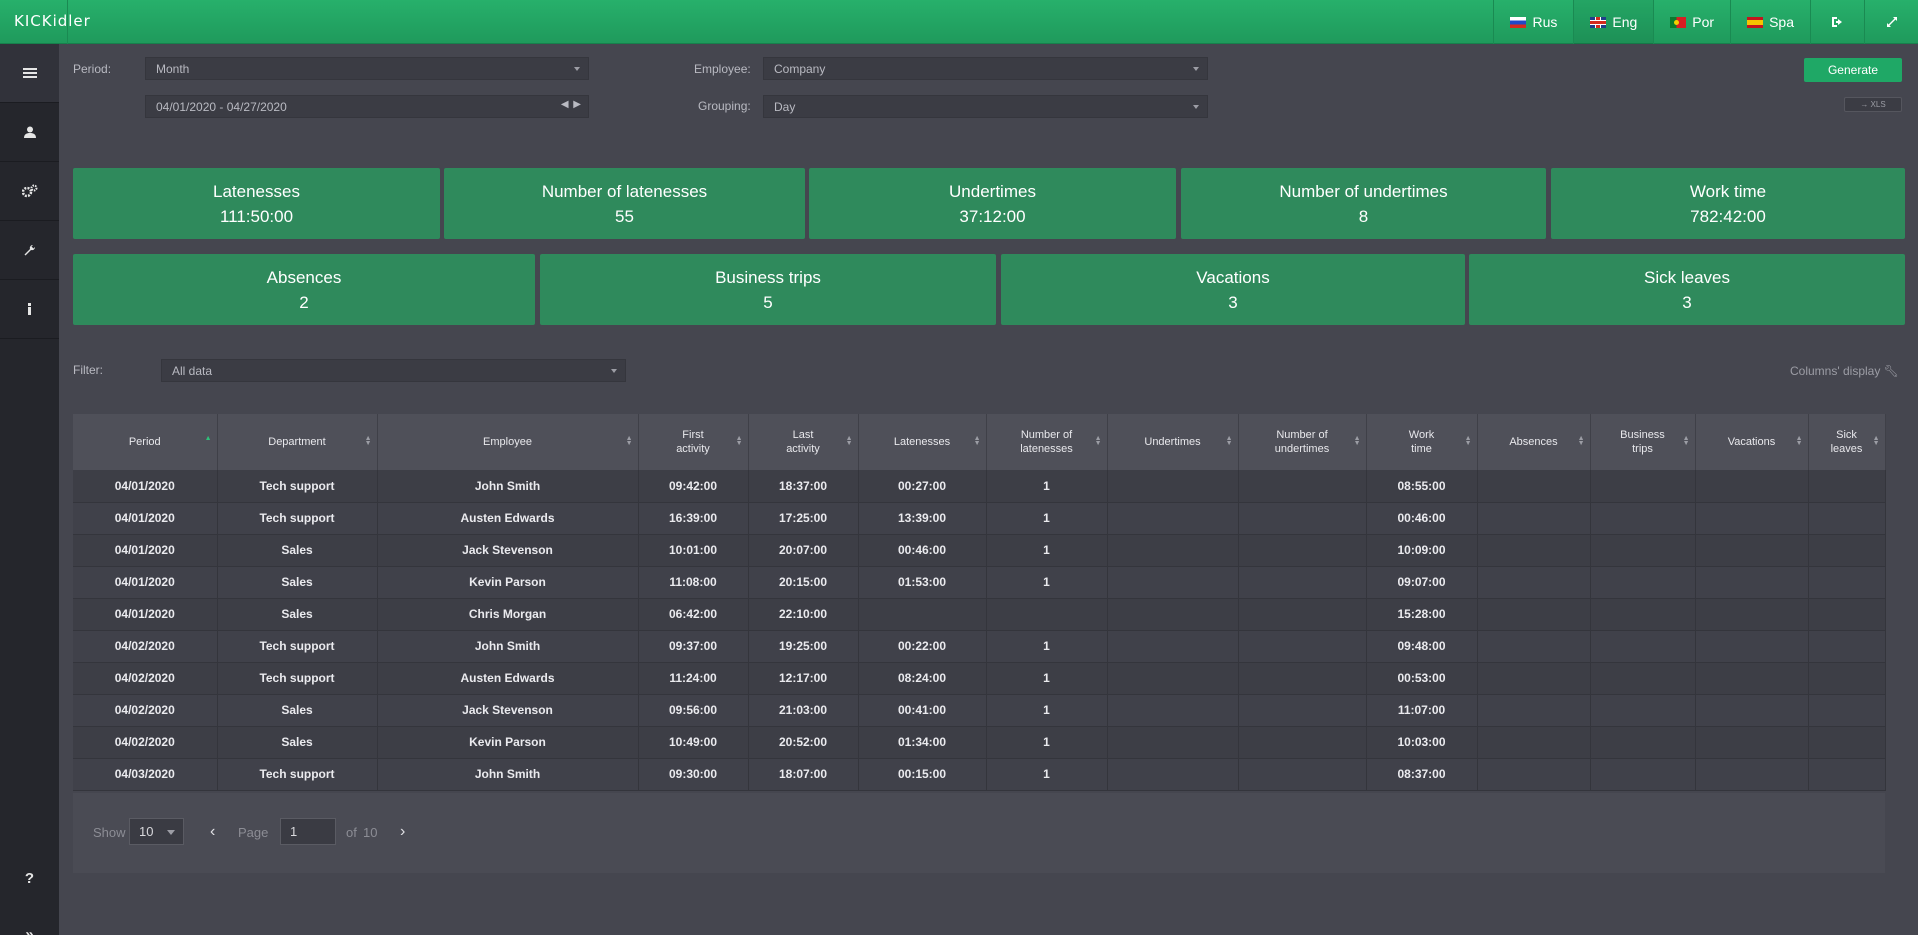 This screenshot has width=1918, height=935. I want to click on column-header: Latenesses ▲ ▼, so click(922, 442).